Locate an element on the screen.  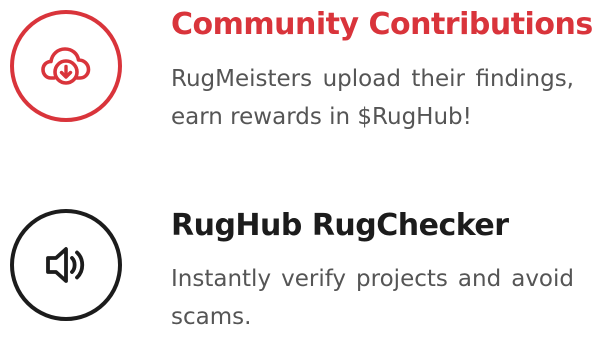
feature-title: Community Contributions is located at coordinates (382, 24).